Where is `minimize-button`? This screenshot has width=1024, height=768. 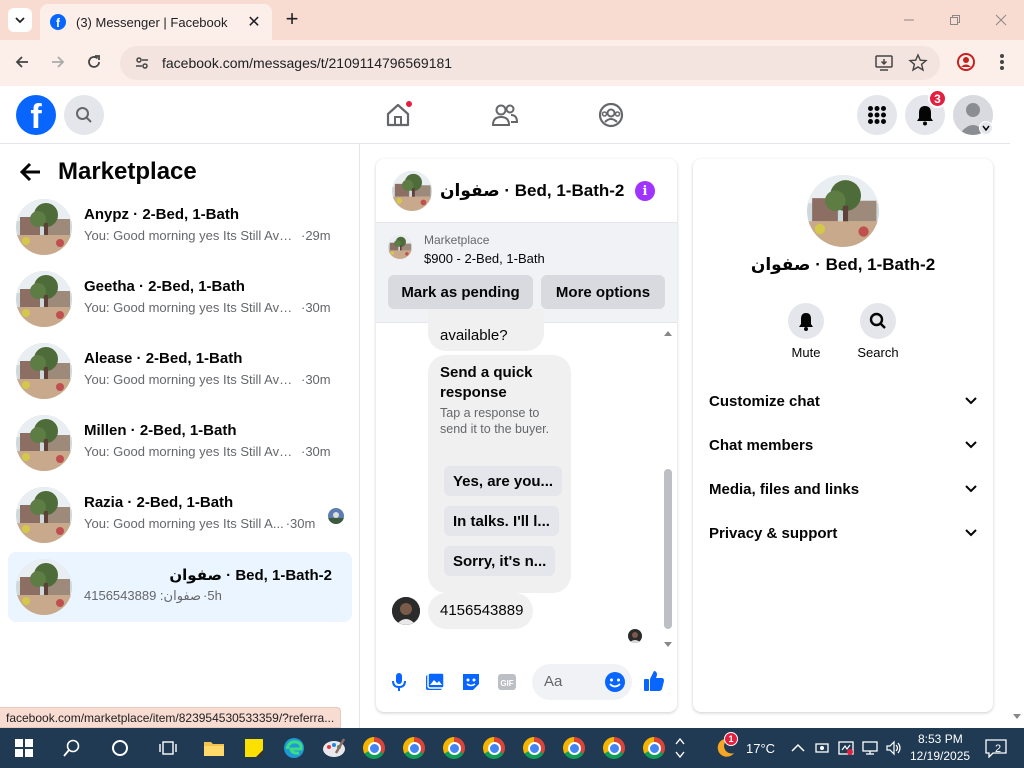
minimize-button is located at coordinates (909, 20).